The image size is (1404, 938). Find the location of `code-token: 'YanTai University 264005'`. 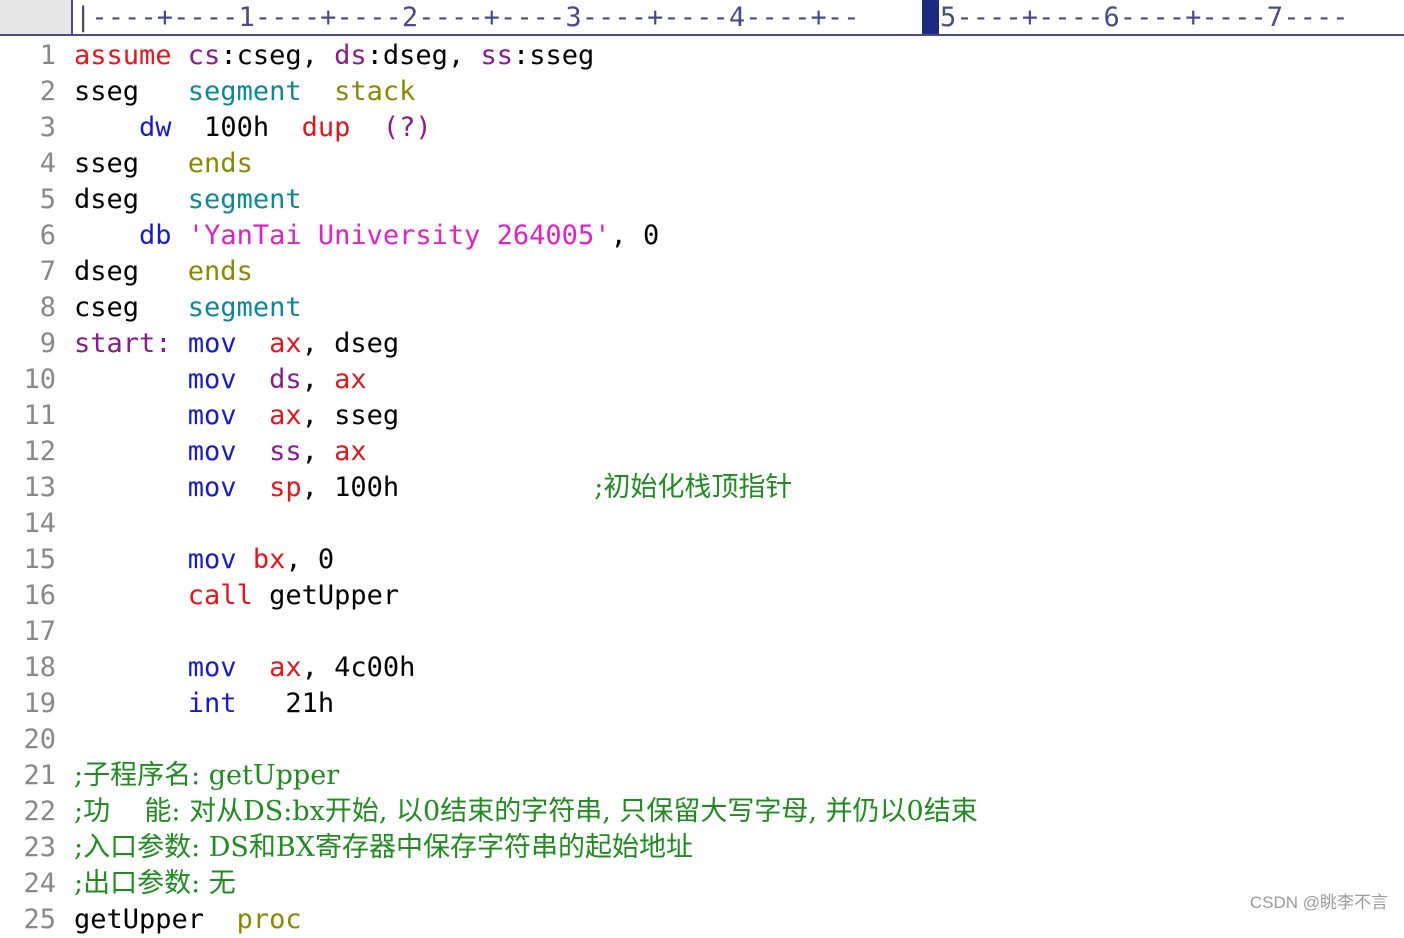

code-token: 'YanTai University 264005' is located at coordinates (399, 235).